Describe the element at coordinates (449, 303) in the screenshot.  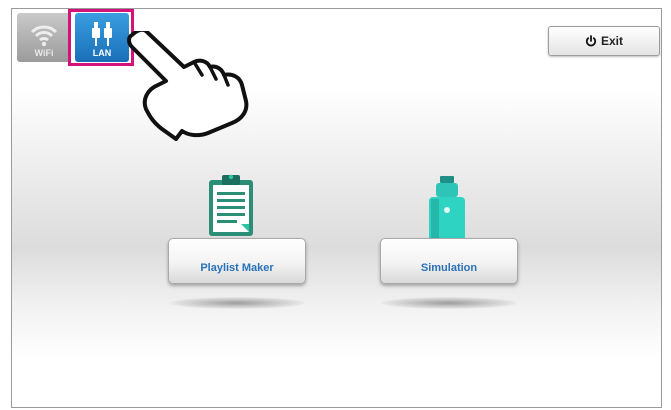
I see `simulation-button-shadow` at that location.